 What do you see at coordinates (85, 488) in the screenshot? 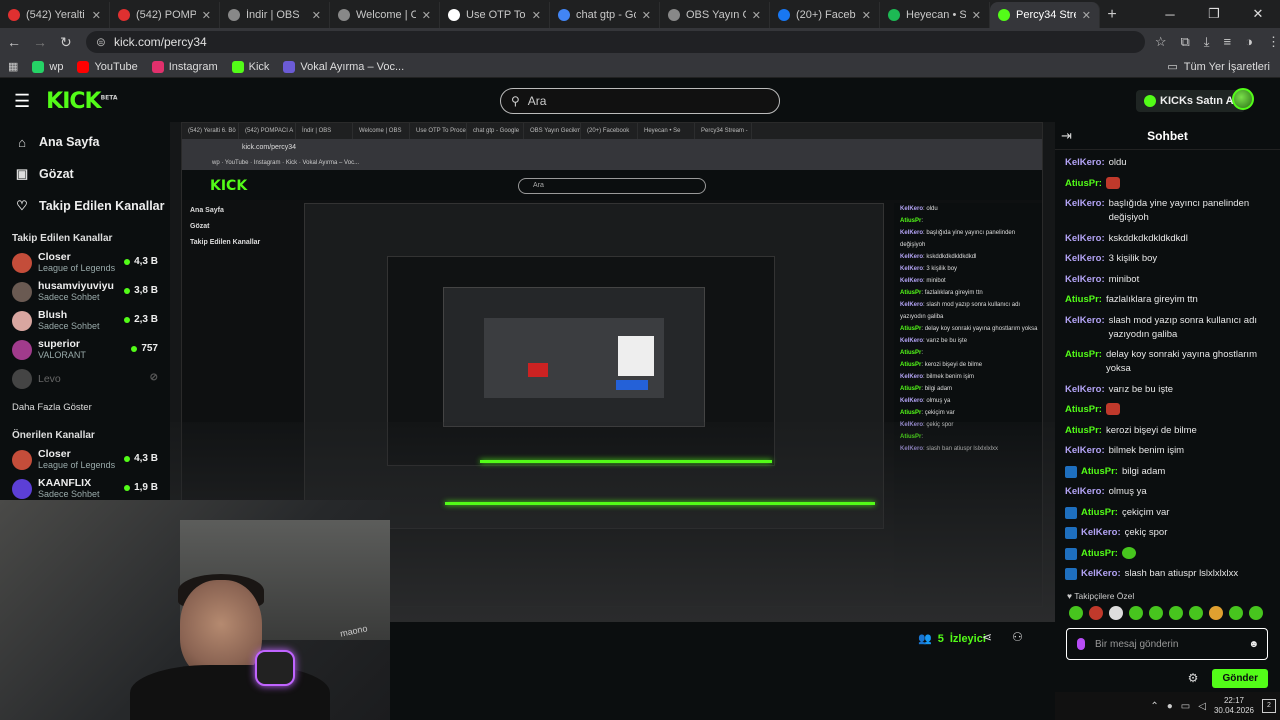
I see `sidebar-channel: KAANFLIX Sadece Sohbet 1,9 B` at bounding box center [85, 488].